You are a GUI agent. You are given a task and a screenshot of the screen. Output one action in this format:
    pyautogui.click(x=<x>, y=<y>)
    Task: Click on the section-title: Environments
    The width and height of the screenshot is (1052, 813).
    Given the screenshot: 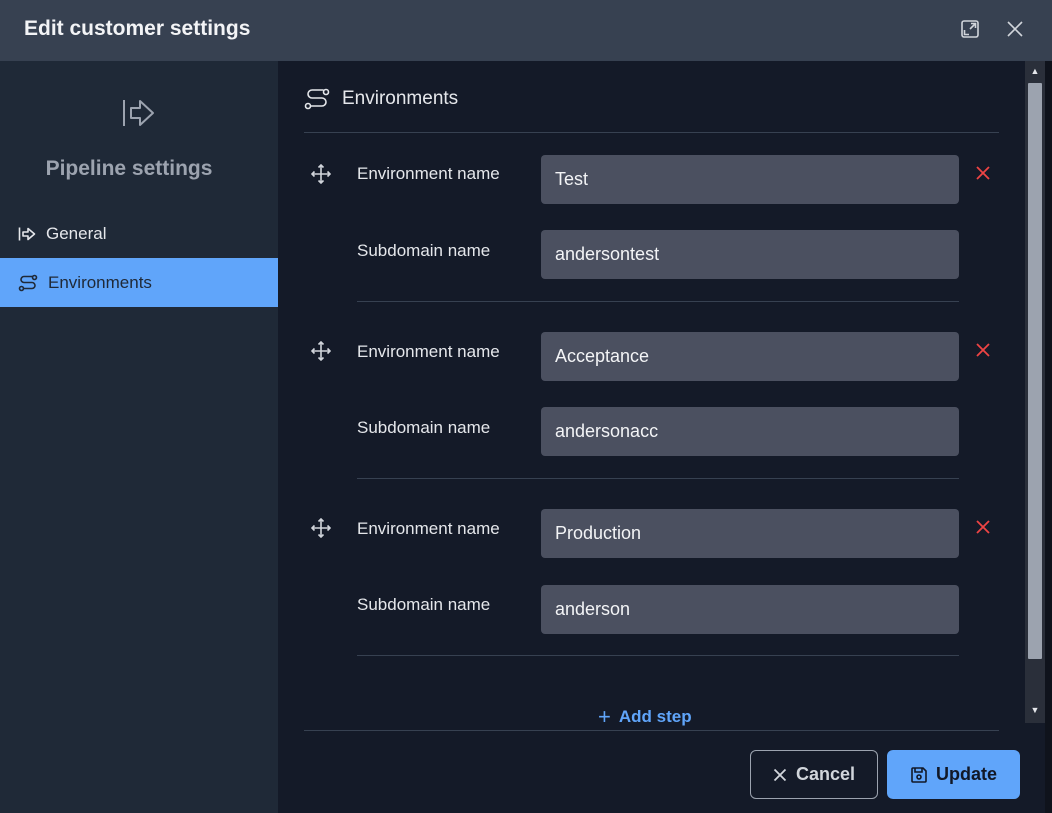 What is the action you would take?
    pyautogui.click(x=400, y=98)
    